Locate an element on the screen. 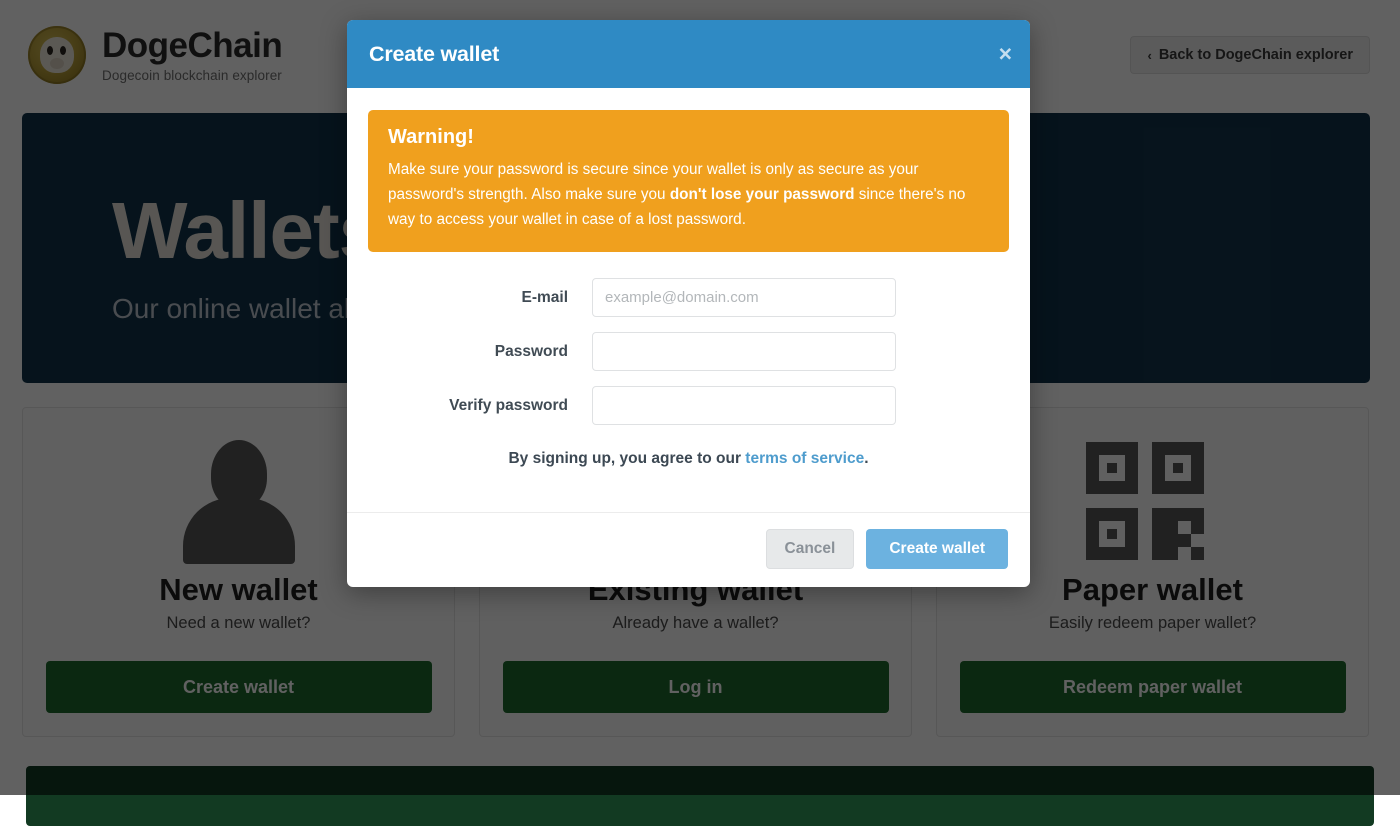 This screenshot has width=1400, height=826. form-row-email: E-mail is located at coordinates (688, 297).